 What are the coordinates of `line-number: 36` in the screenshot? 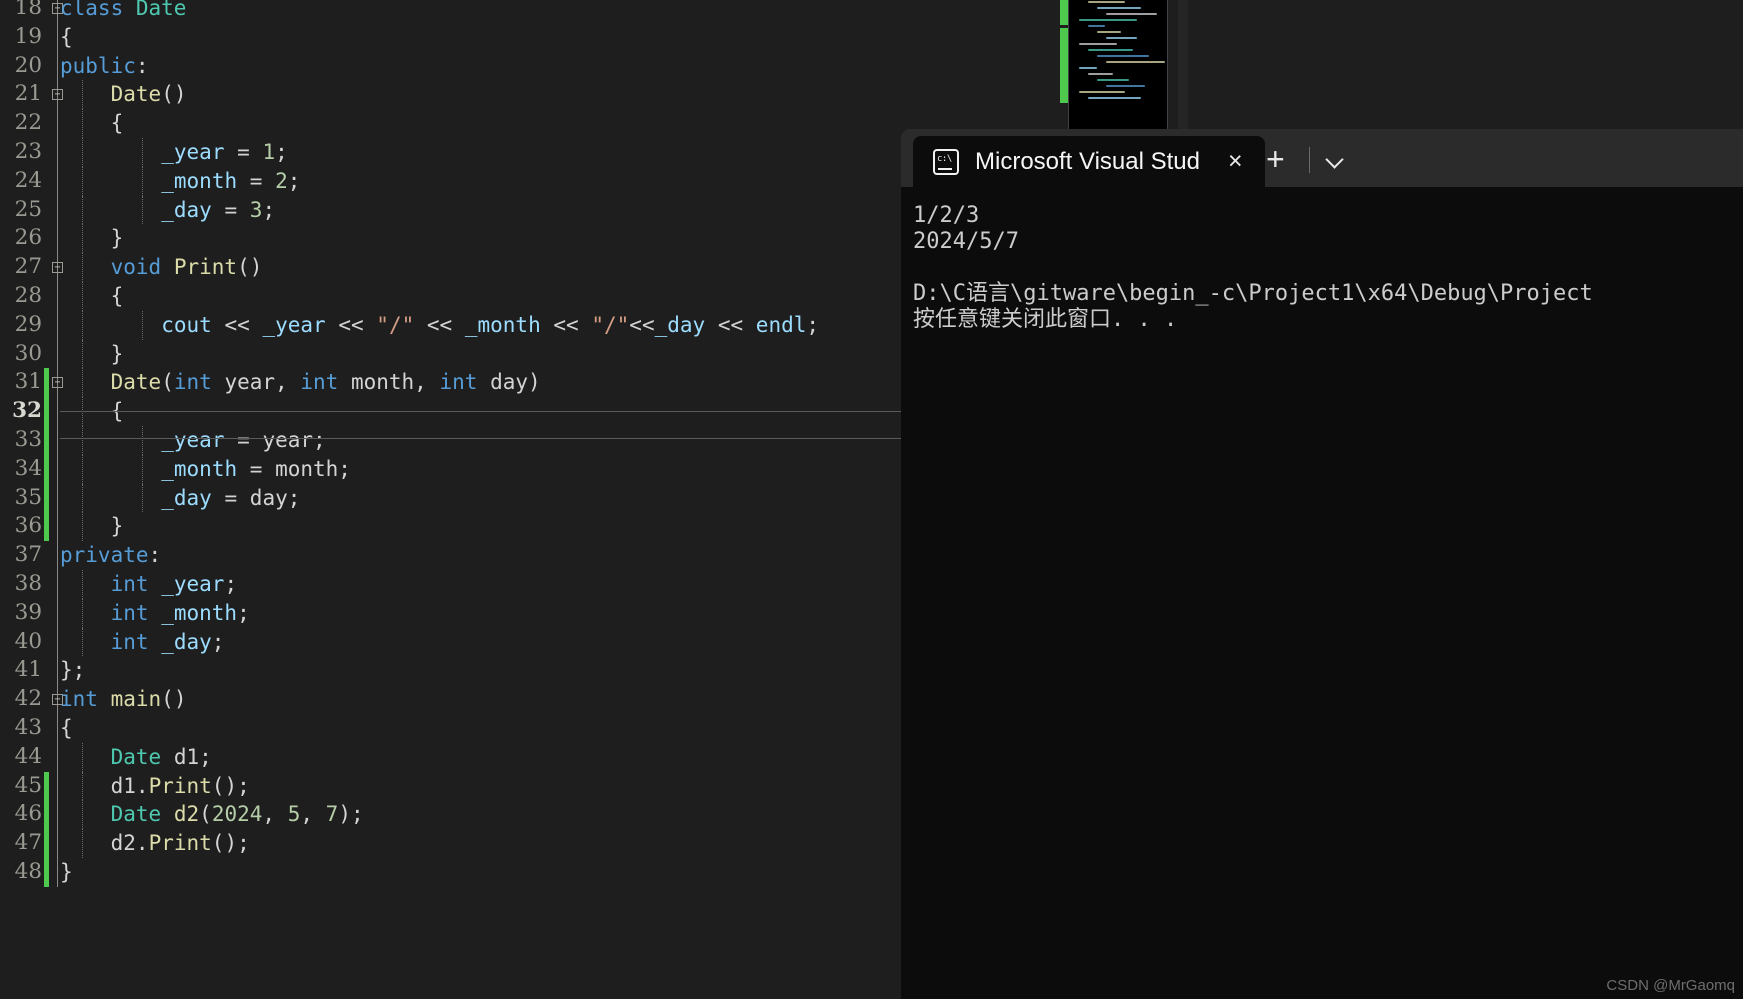 It's located at (28, 526).